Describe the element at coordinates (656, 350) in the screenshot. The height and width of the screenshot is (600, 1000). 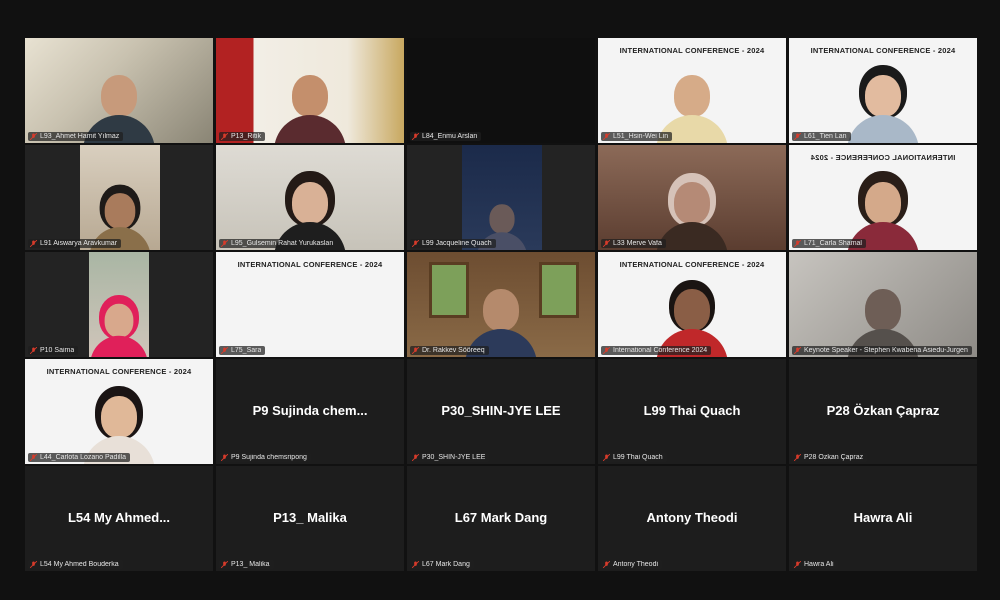
I see `name-label: International Conference 2024` at that location.